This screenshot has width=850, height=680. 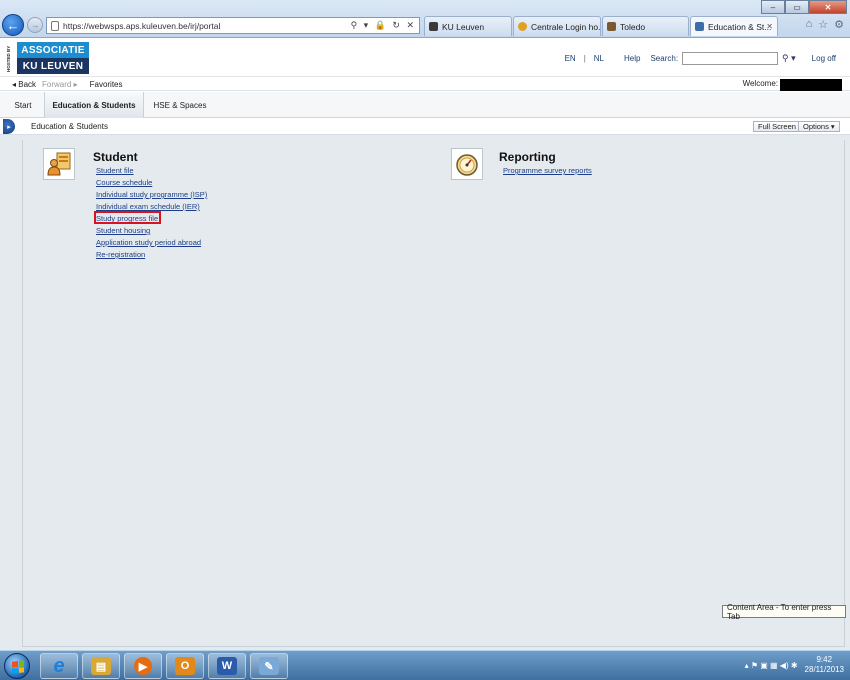 I want to click on clock-date: 28/11/2013, so click(x=824, y=669).